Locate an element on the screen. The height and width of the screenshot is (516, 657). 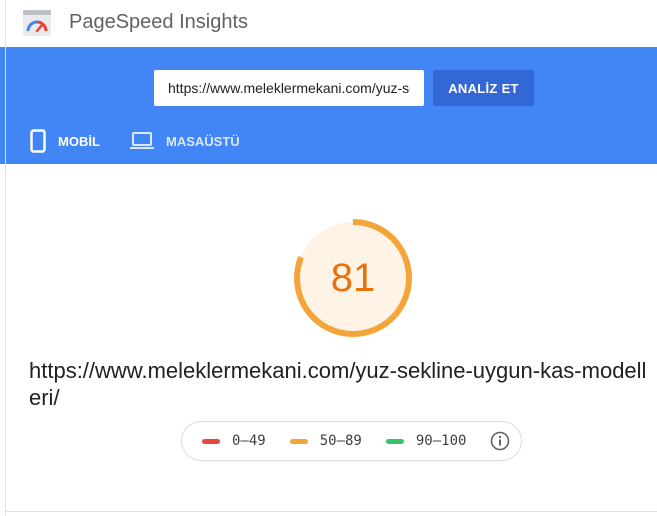
pagespeed-logo-icon is located at coordinates (37, 23).